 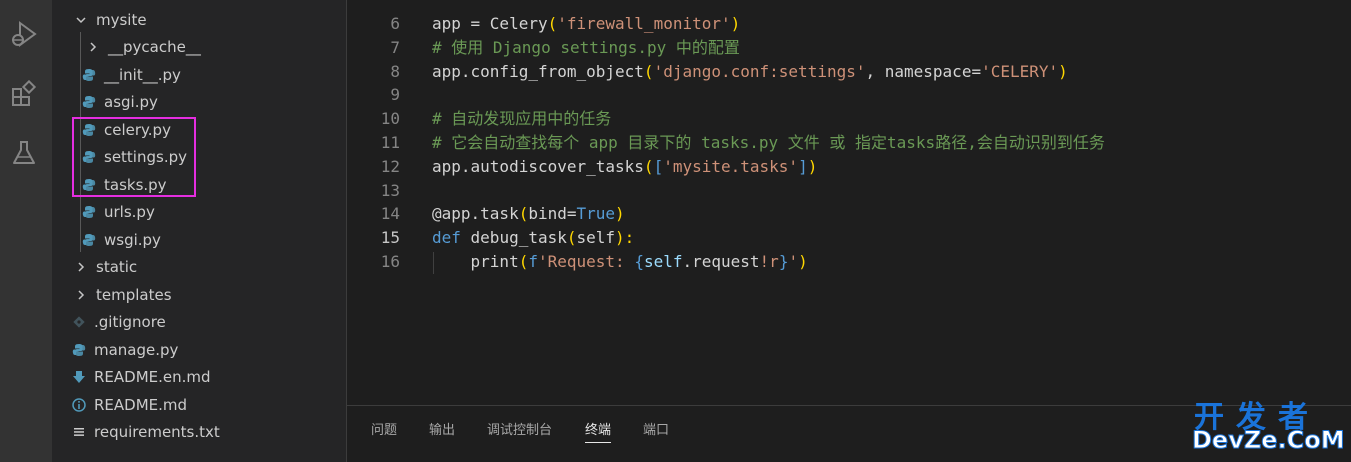 What do you see at coordinates (803, 166) in the screenshot?
I see `code-token: ]` at bounding box center [803, 166].